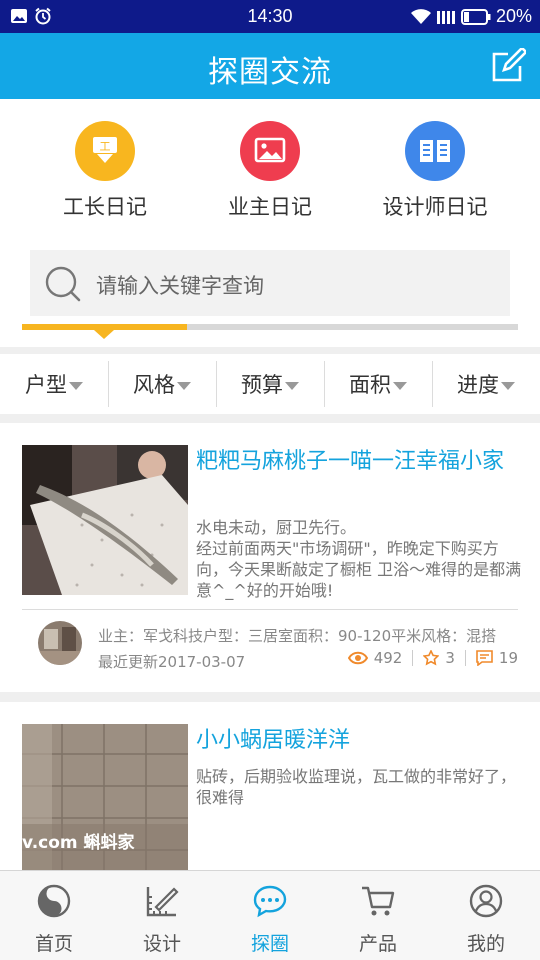 The image size is (540, 960). I want to click on battery-icon, so click(475, 16).